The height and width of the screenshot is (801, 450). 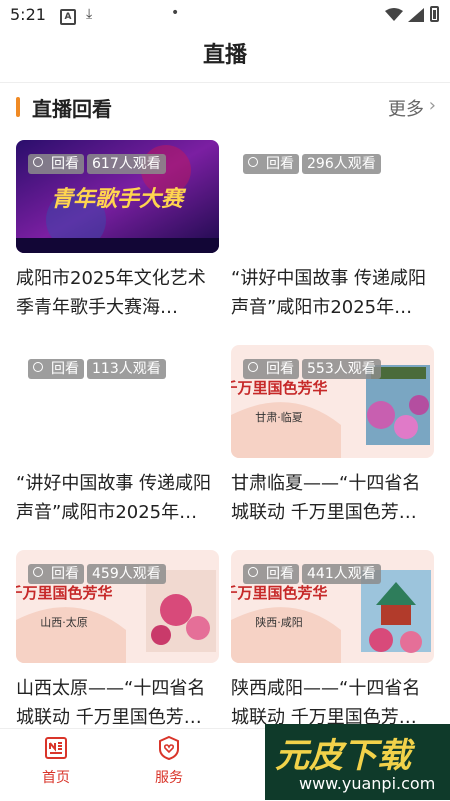 What do you see at coordinates (279, 622) in the screenshot?
I see `thumbnail-place: 陕西·咸阳` at bounding box center [279, 622].